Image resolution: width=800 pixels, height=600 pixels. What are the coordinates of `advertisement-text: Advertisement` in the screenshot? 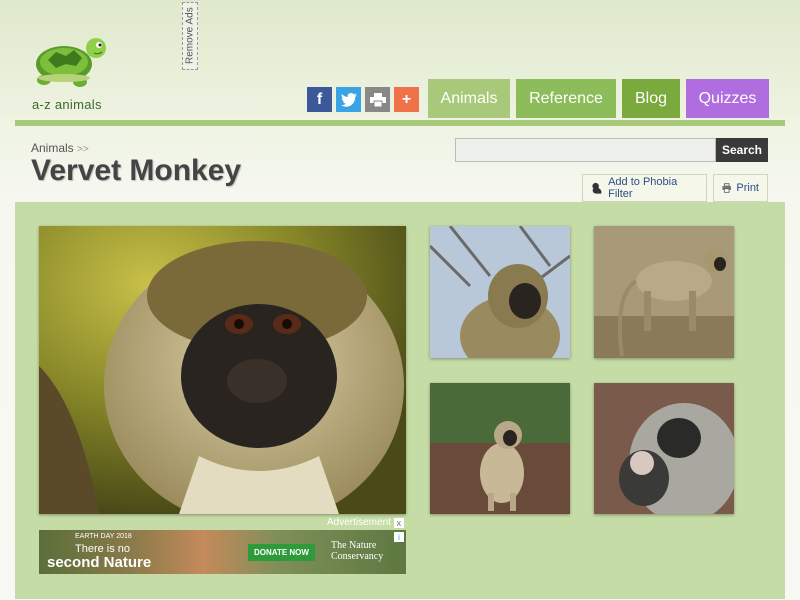 It's located at (359, 522).